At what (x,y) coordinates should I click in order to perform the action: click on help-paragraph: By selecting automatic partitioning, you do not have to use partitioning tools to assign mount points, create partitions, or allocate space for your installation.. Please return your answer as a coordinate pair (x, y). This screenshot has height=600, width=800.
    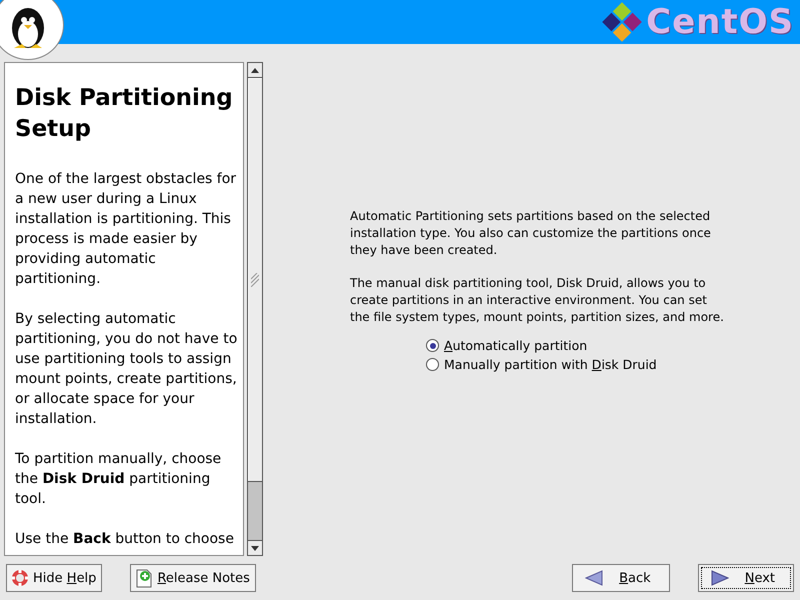
    Looking at the image, I should click on (126, 369).